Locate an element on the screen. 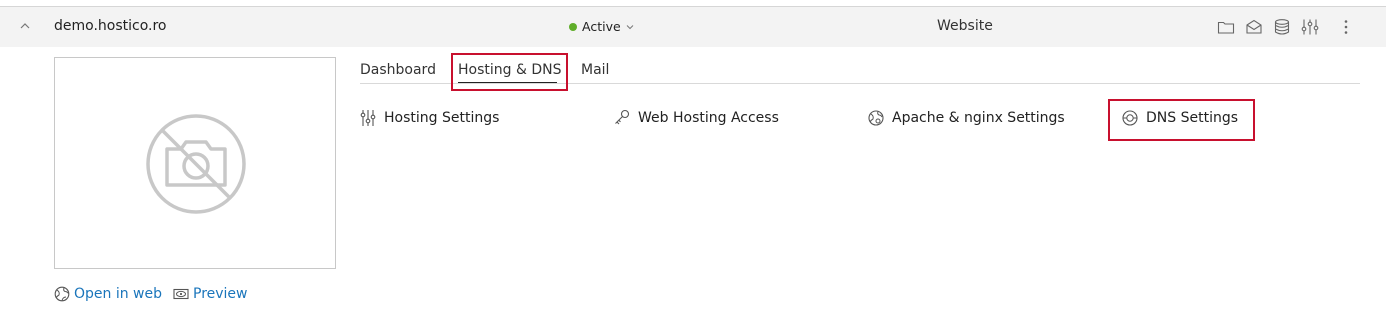 This screenshot has height=311, width=1386. hosting-settings-link: Hosting Settings is located at coordinates (429, 118).